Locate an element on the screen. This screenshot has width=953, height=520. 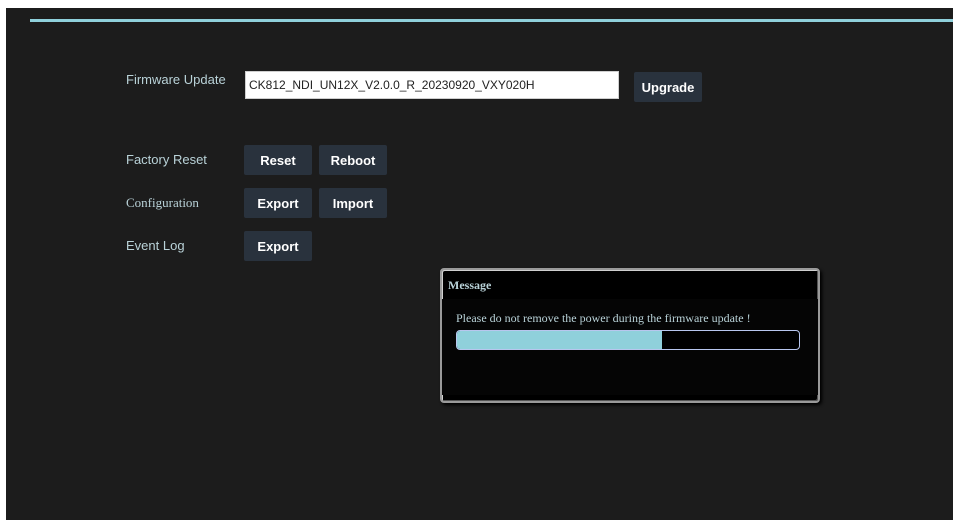
firmware-update-label: Firmware Update is located at coordinates (176, 79).